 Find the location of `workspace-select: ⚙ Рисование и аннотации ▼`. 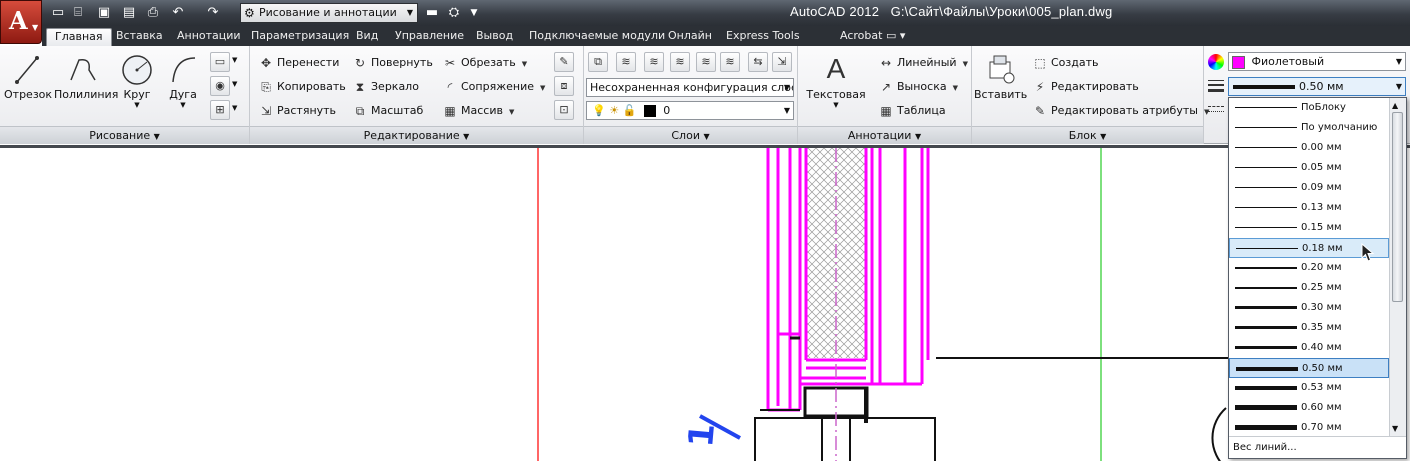

workspace-select: ⚙ Рисование и аннотации ▼ is located at coordinates (329, 13).